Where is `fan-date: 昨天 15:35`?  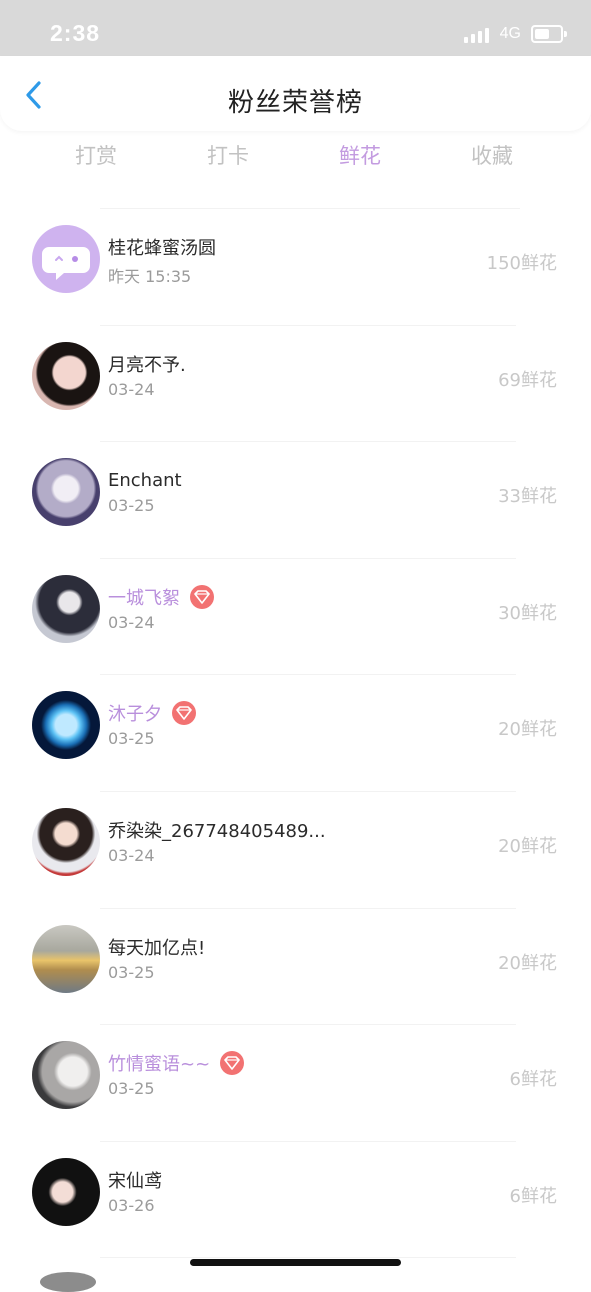
fan-date: 昨天 15:35 is located at coordinates (150, 276).